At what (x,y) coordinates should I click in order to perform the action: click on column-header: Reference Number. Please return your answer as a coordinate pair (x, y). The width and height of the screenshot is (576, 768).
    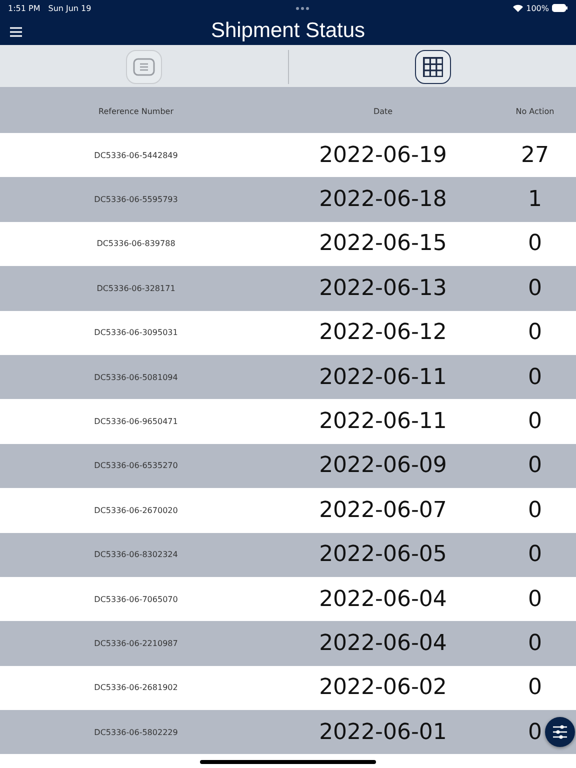
    Looking at the image, I should click on (136, 111).